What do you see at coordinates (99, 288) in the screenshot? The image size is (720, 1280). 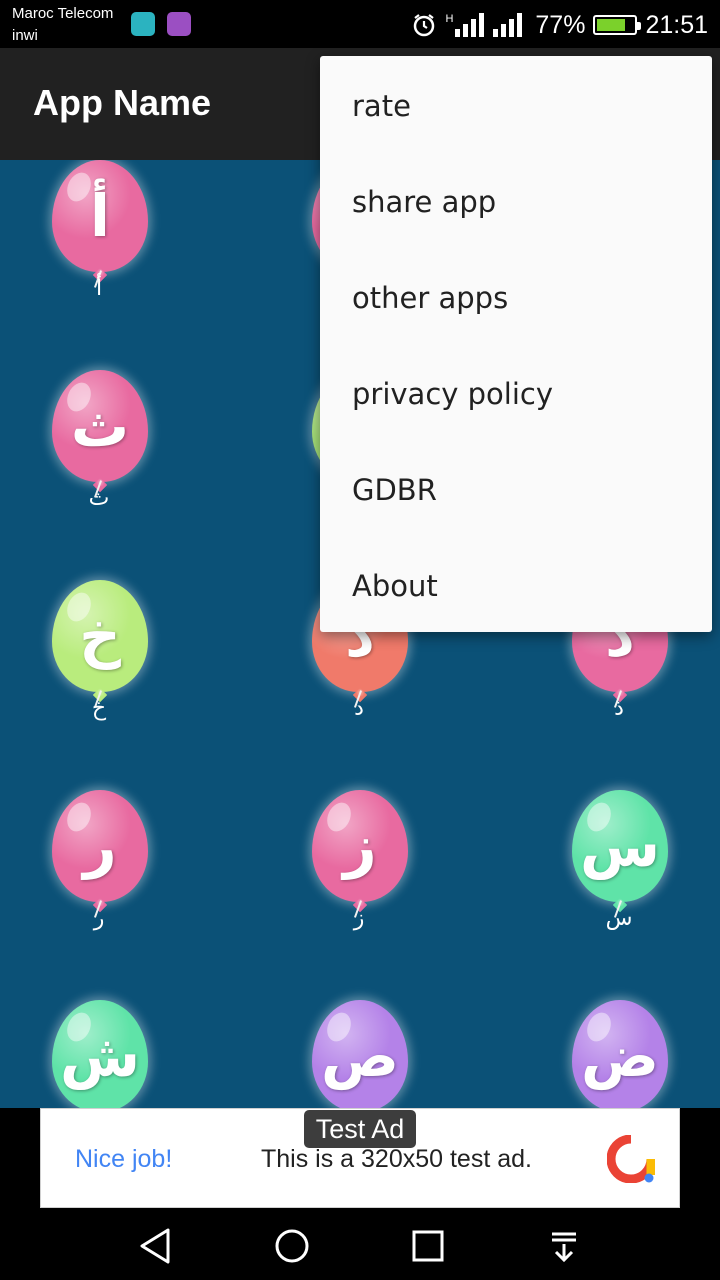 I see `balloon-caption: أ` at bounding box center [99, 288].